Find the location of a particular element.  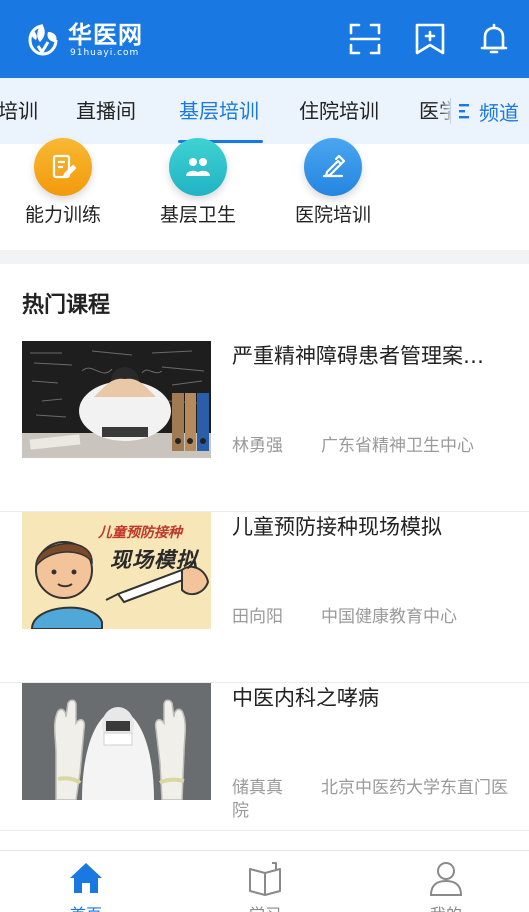

category-ability-training: 能力训练 is located at coordinates (63, 183).